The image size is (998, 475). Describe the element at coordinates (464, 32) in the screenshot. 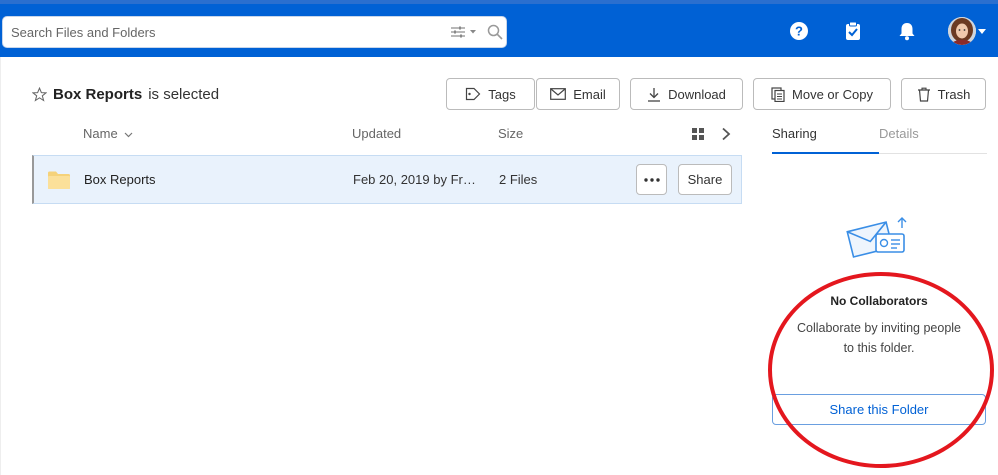

I see `search-filter-icon` at that location.